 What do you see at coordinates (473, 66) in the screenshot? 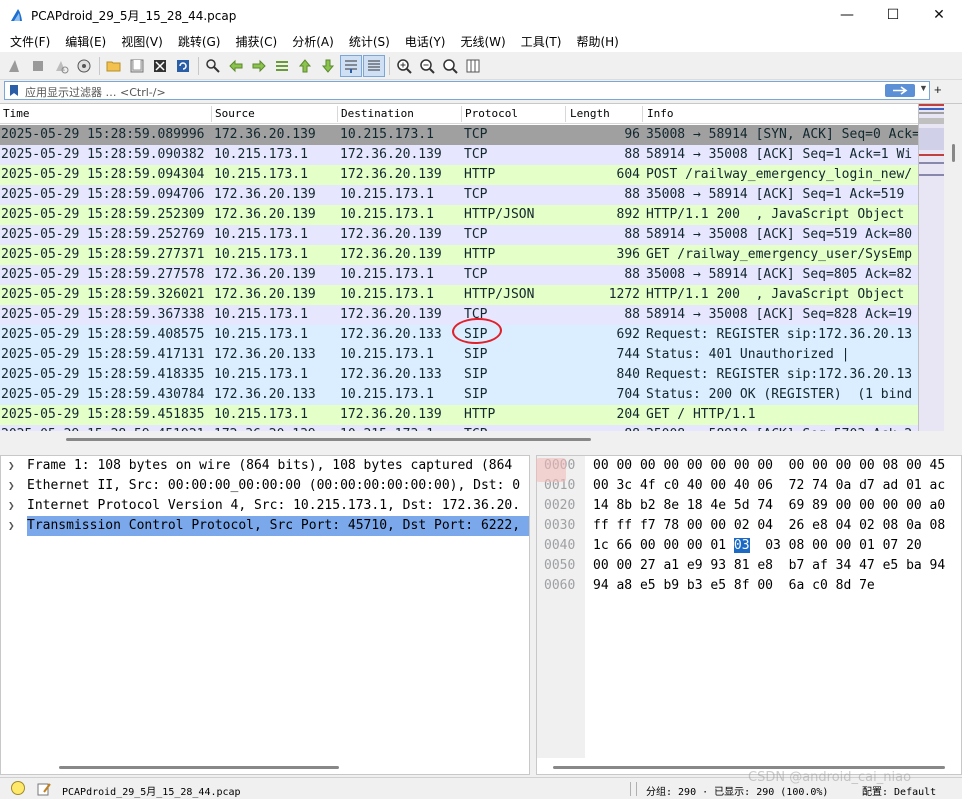
I see `resize-columns-icon` at bounding box center [473, 66].